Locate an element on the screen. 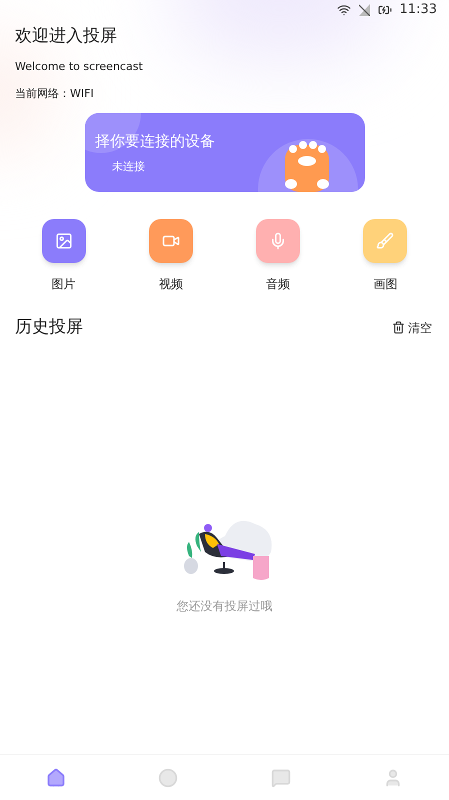  battery-icon is located at coordinates (385, 10).